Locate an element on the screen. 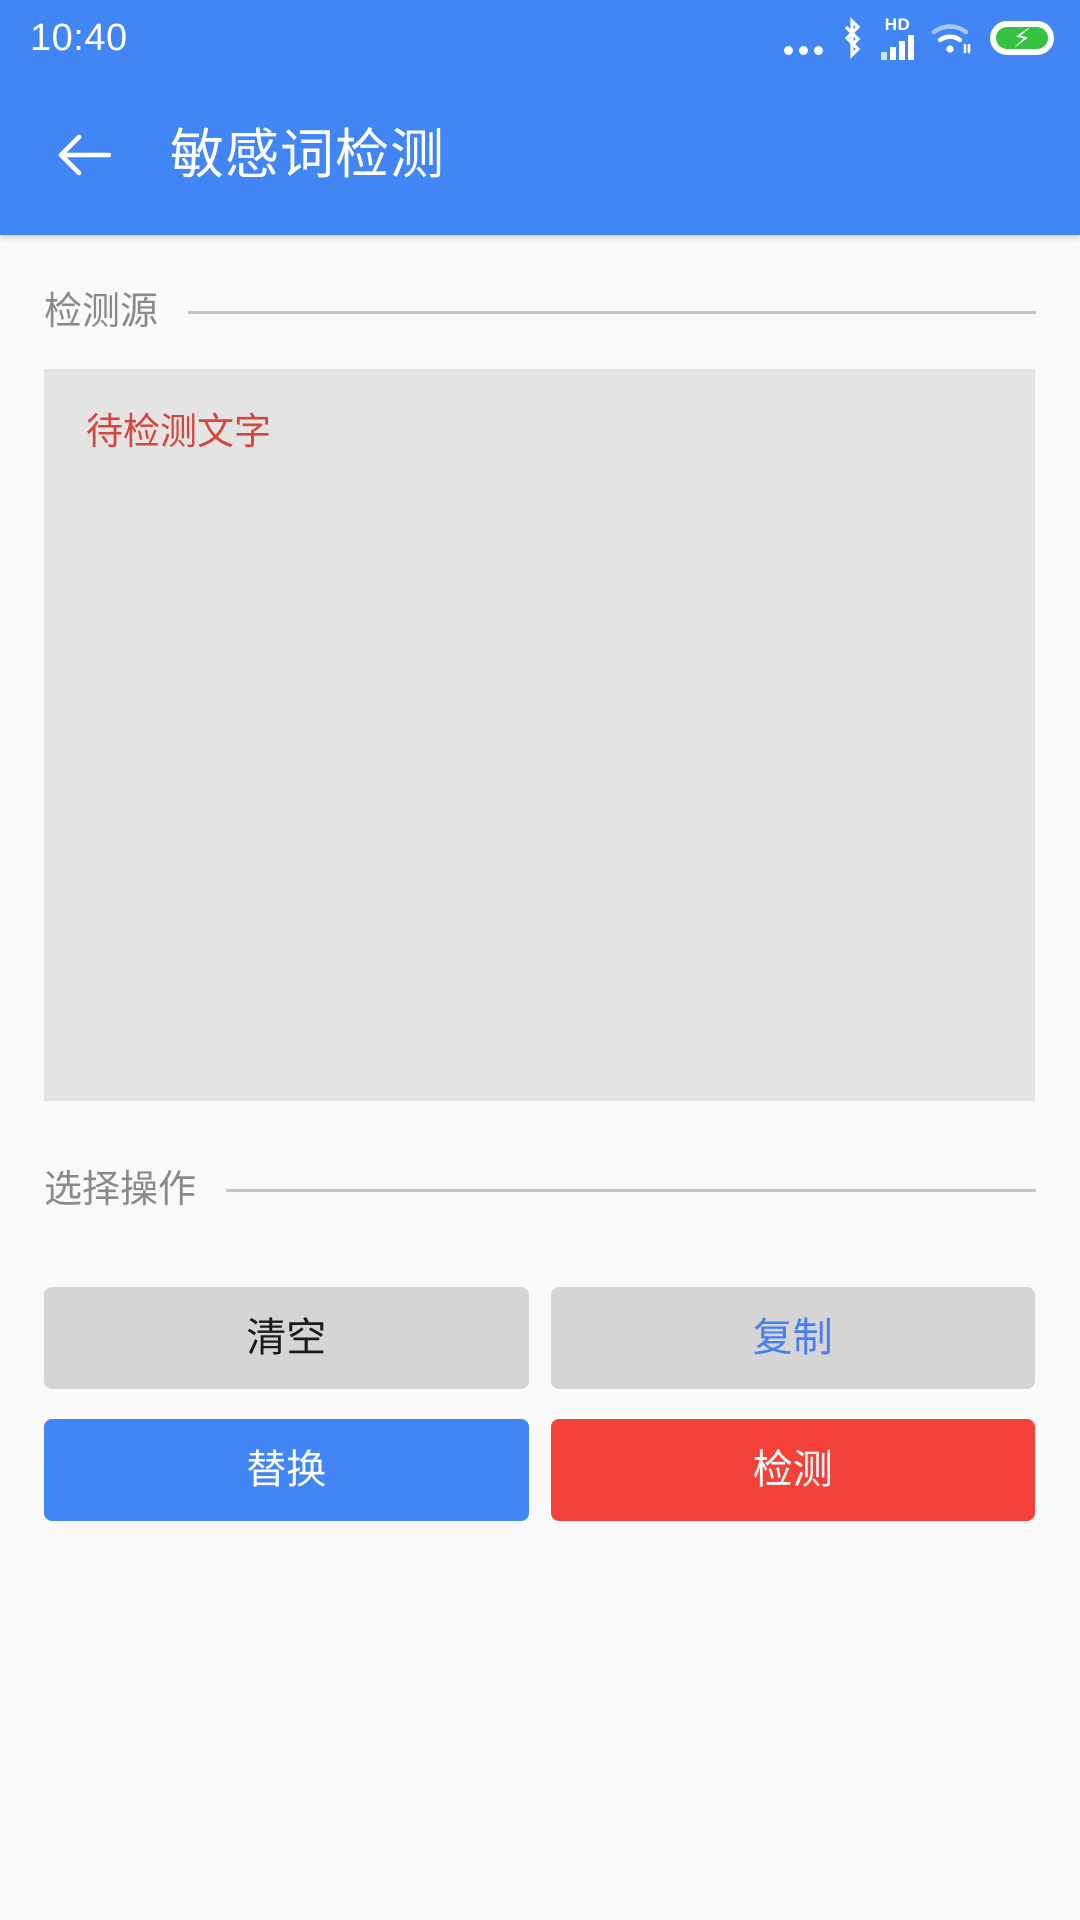 This screenshot has height=1920, width=1080. copy-button: 复制 is located at coordinates (792, 1338).